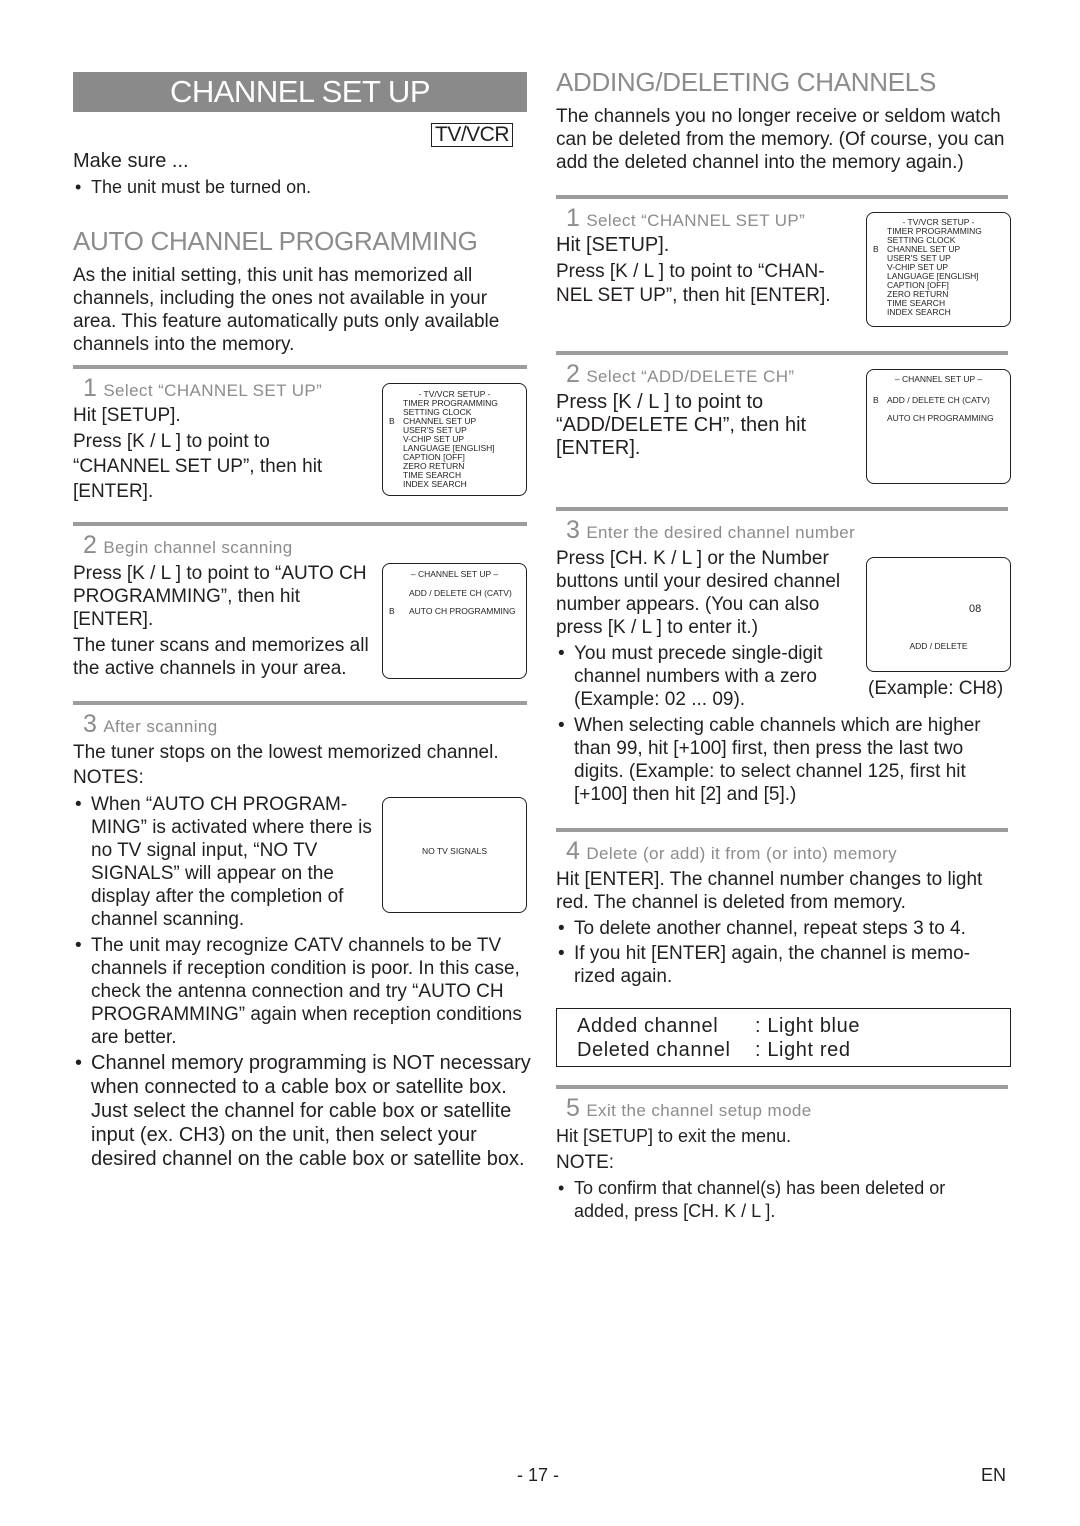 This screenshot has width=1080, height=1526. What do you see at coordinates (613, 245) in the screenshot?
I see `adddel-step-1-line-1: Hit [SETUP].` at bounding box center [613, 245].